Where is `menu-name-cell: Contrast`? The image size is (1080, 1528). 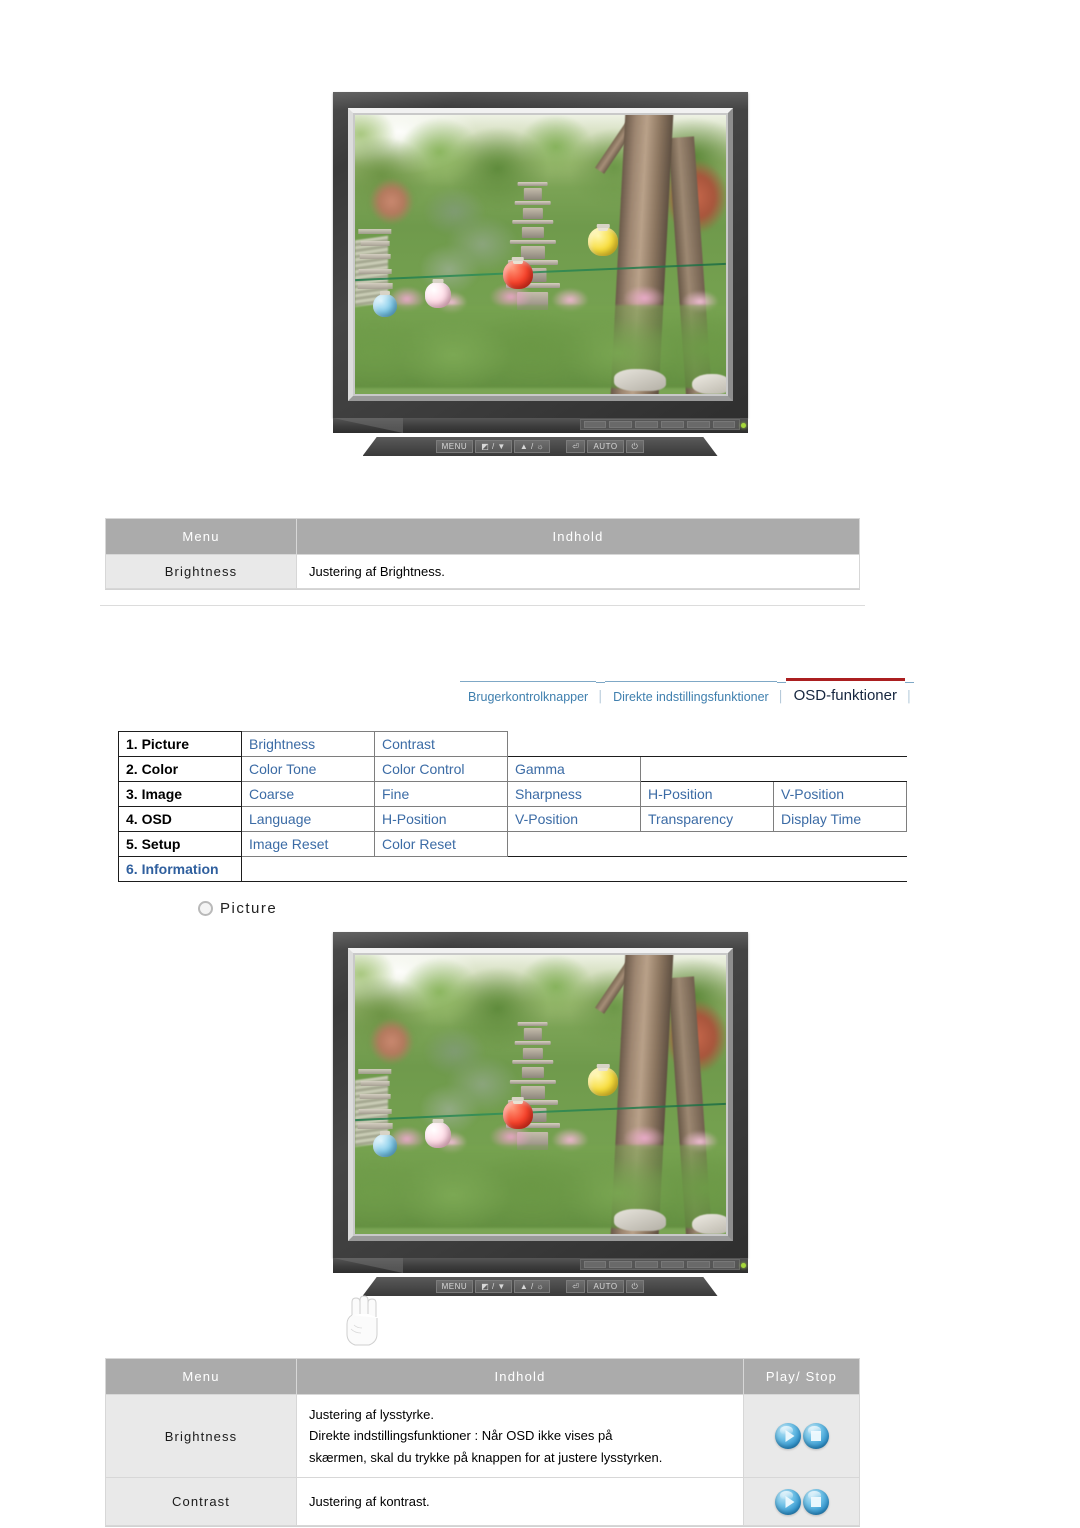 menu-name-cell: Contrast is located at coordinates (201, 1502).